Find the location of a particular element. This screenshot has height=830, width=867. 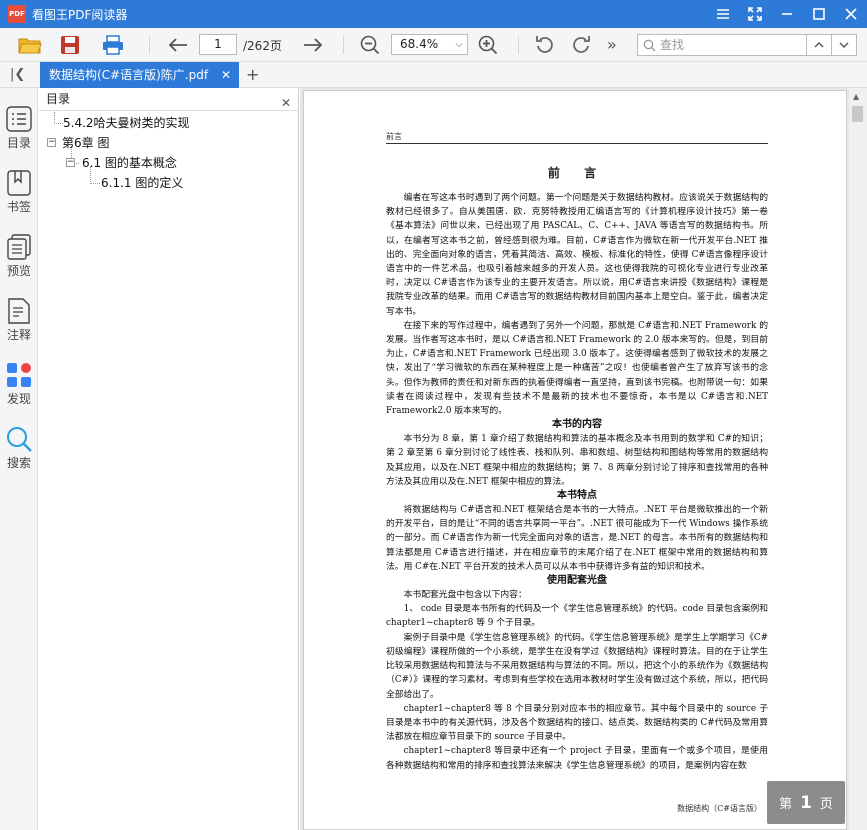

running-head: 前言 is located at coordinates (577, 137).